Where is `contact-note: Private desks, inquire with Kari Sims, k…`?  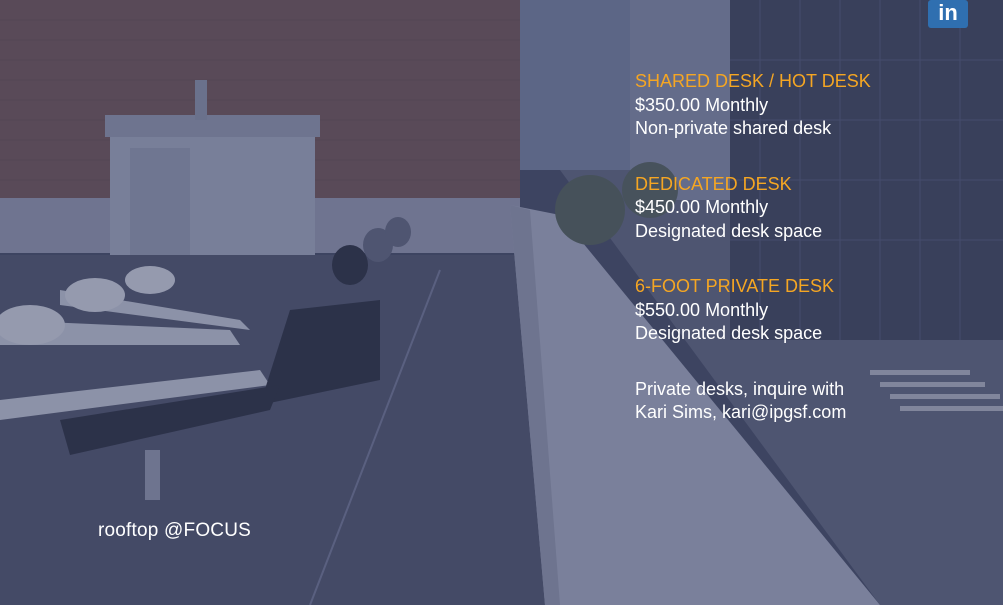 contact-note: Private desks, inquire with Kari Sims, k… is located at coordinates (800, 401).